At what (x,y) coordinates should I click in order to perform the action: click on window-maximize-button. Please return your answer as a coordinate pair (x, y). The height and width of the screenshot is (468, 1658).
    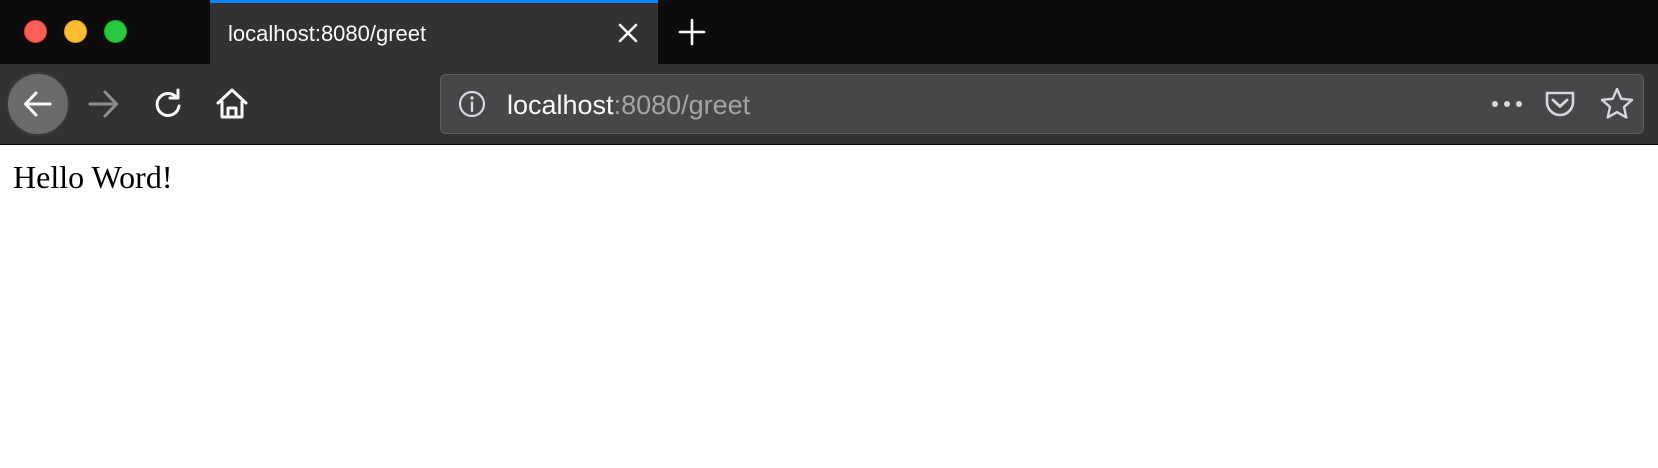
    Looking at the image, I should click on (115, 31).